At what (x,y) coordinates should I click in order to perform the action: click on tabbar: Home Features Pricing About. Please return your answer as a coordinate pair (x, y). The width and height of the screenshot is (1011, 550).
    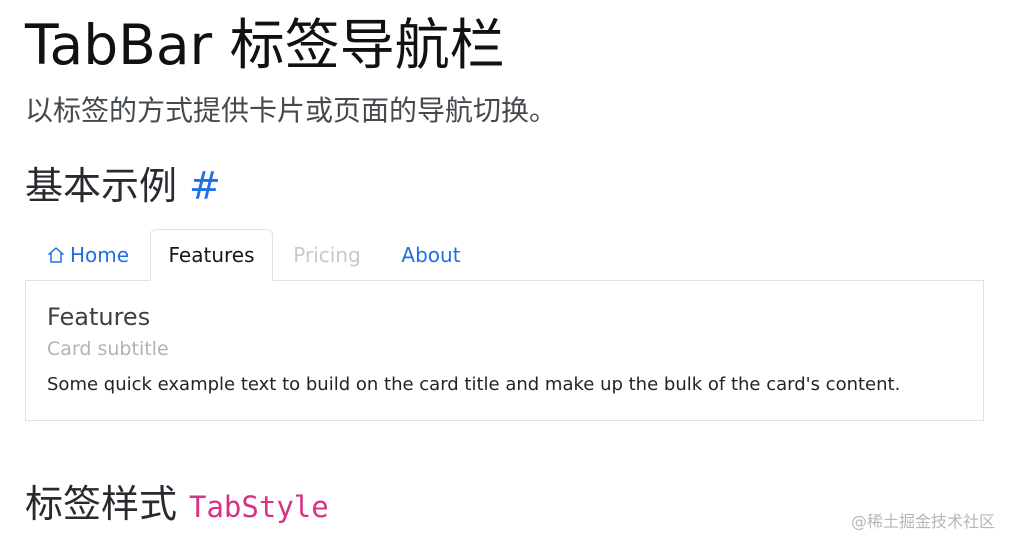
    Looking at the image, I should click on (504, 255).